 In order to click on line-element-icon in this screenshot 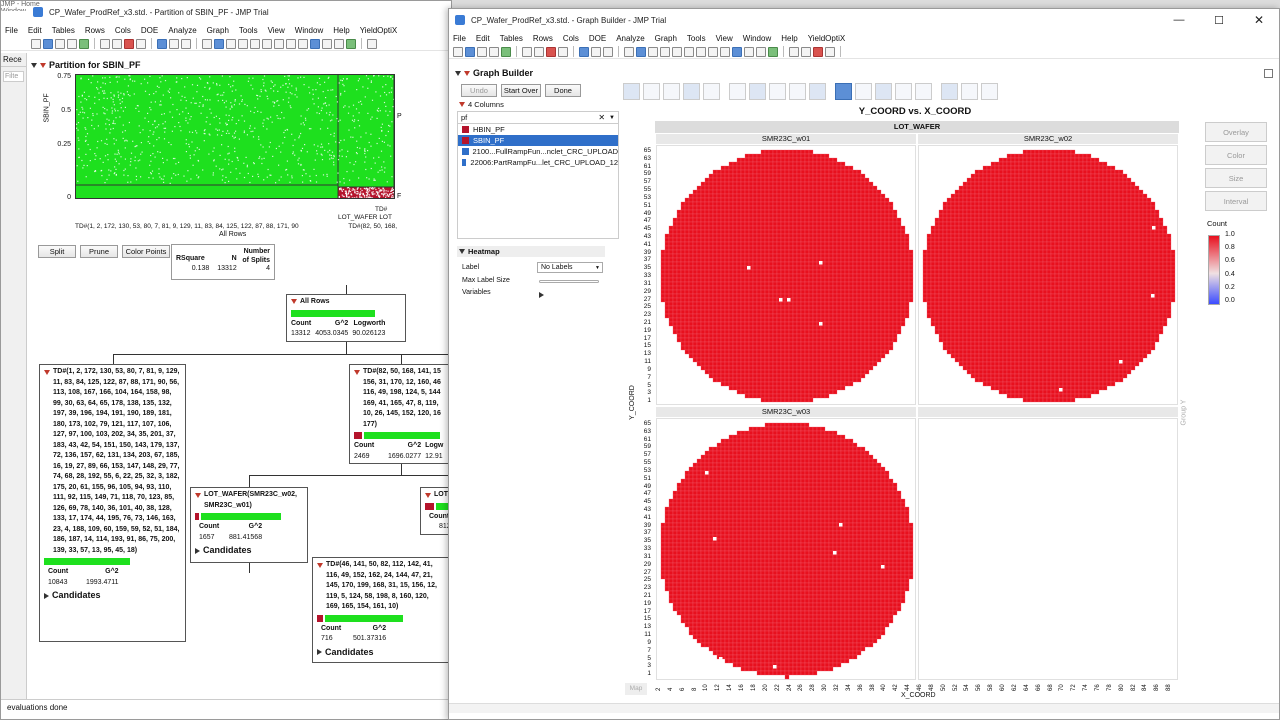, I will do `click(737, 91)`.